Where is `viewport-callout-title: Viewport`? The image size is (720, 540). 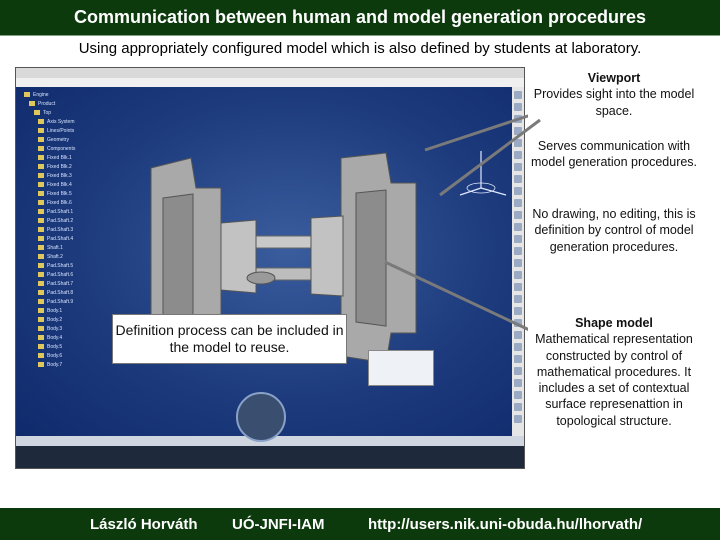
viewport-callout-title: Viewport is located at coordinates (614, 78).